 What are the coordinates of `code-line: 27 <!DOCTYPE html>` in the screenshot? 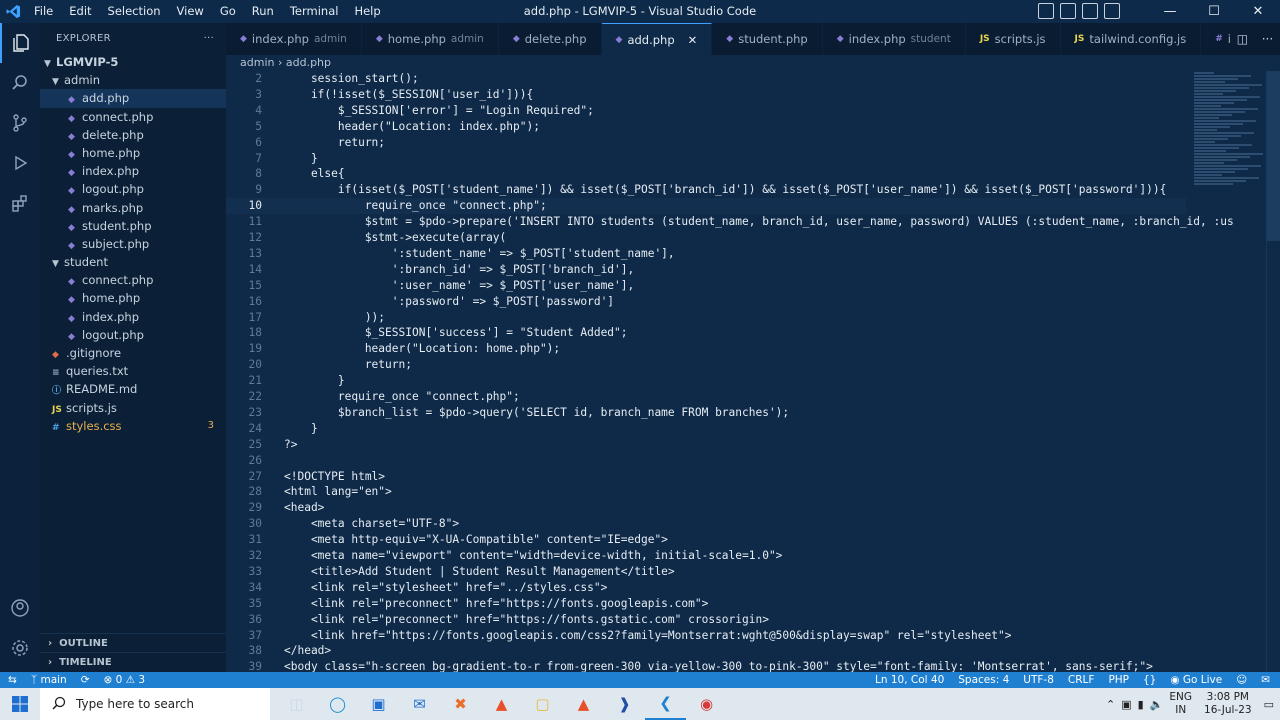 It's located at (706, 477).